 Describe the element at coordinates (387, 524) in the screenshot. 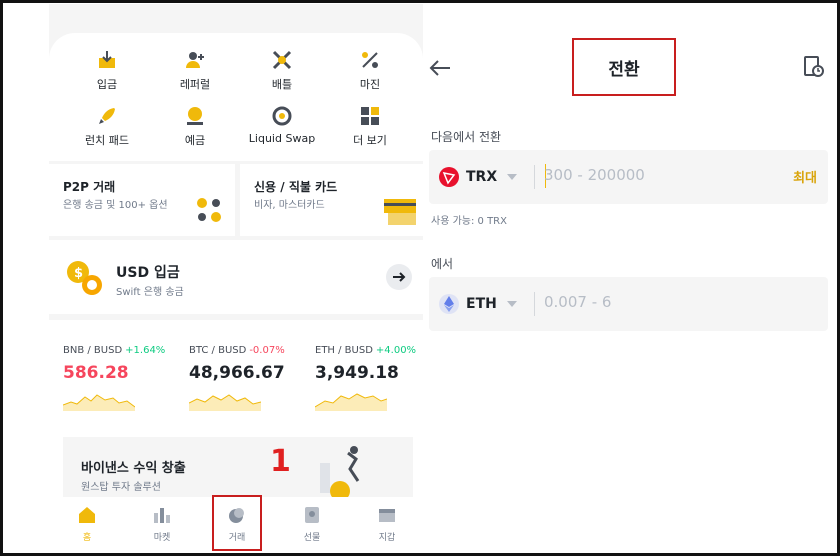

I see `tab-wallet: 지갑` at that location.